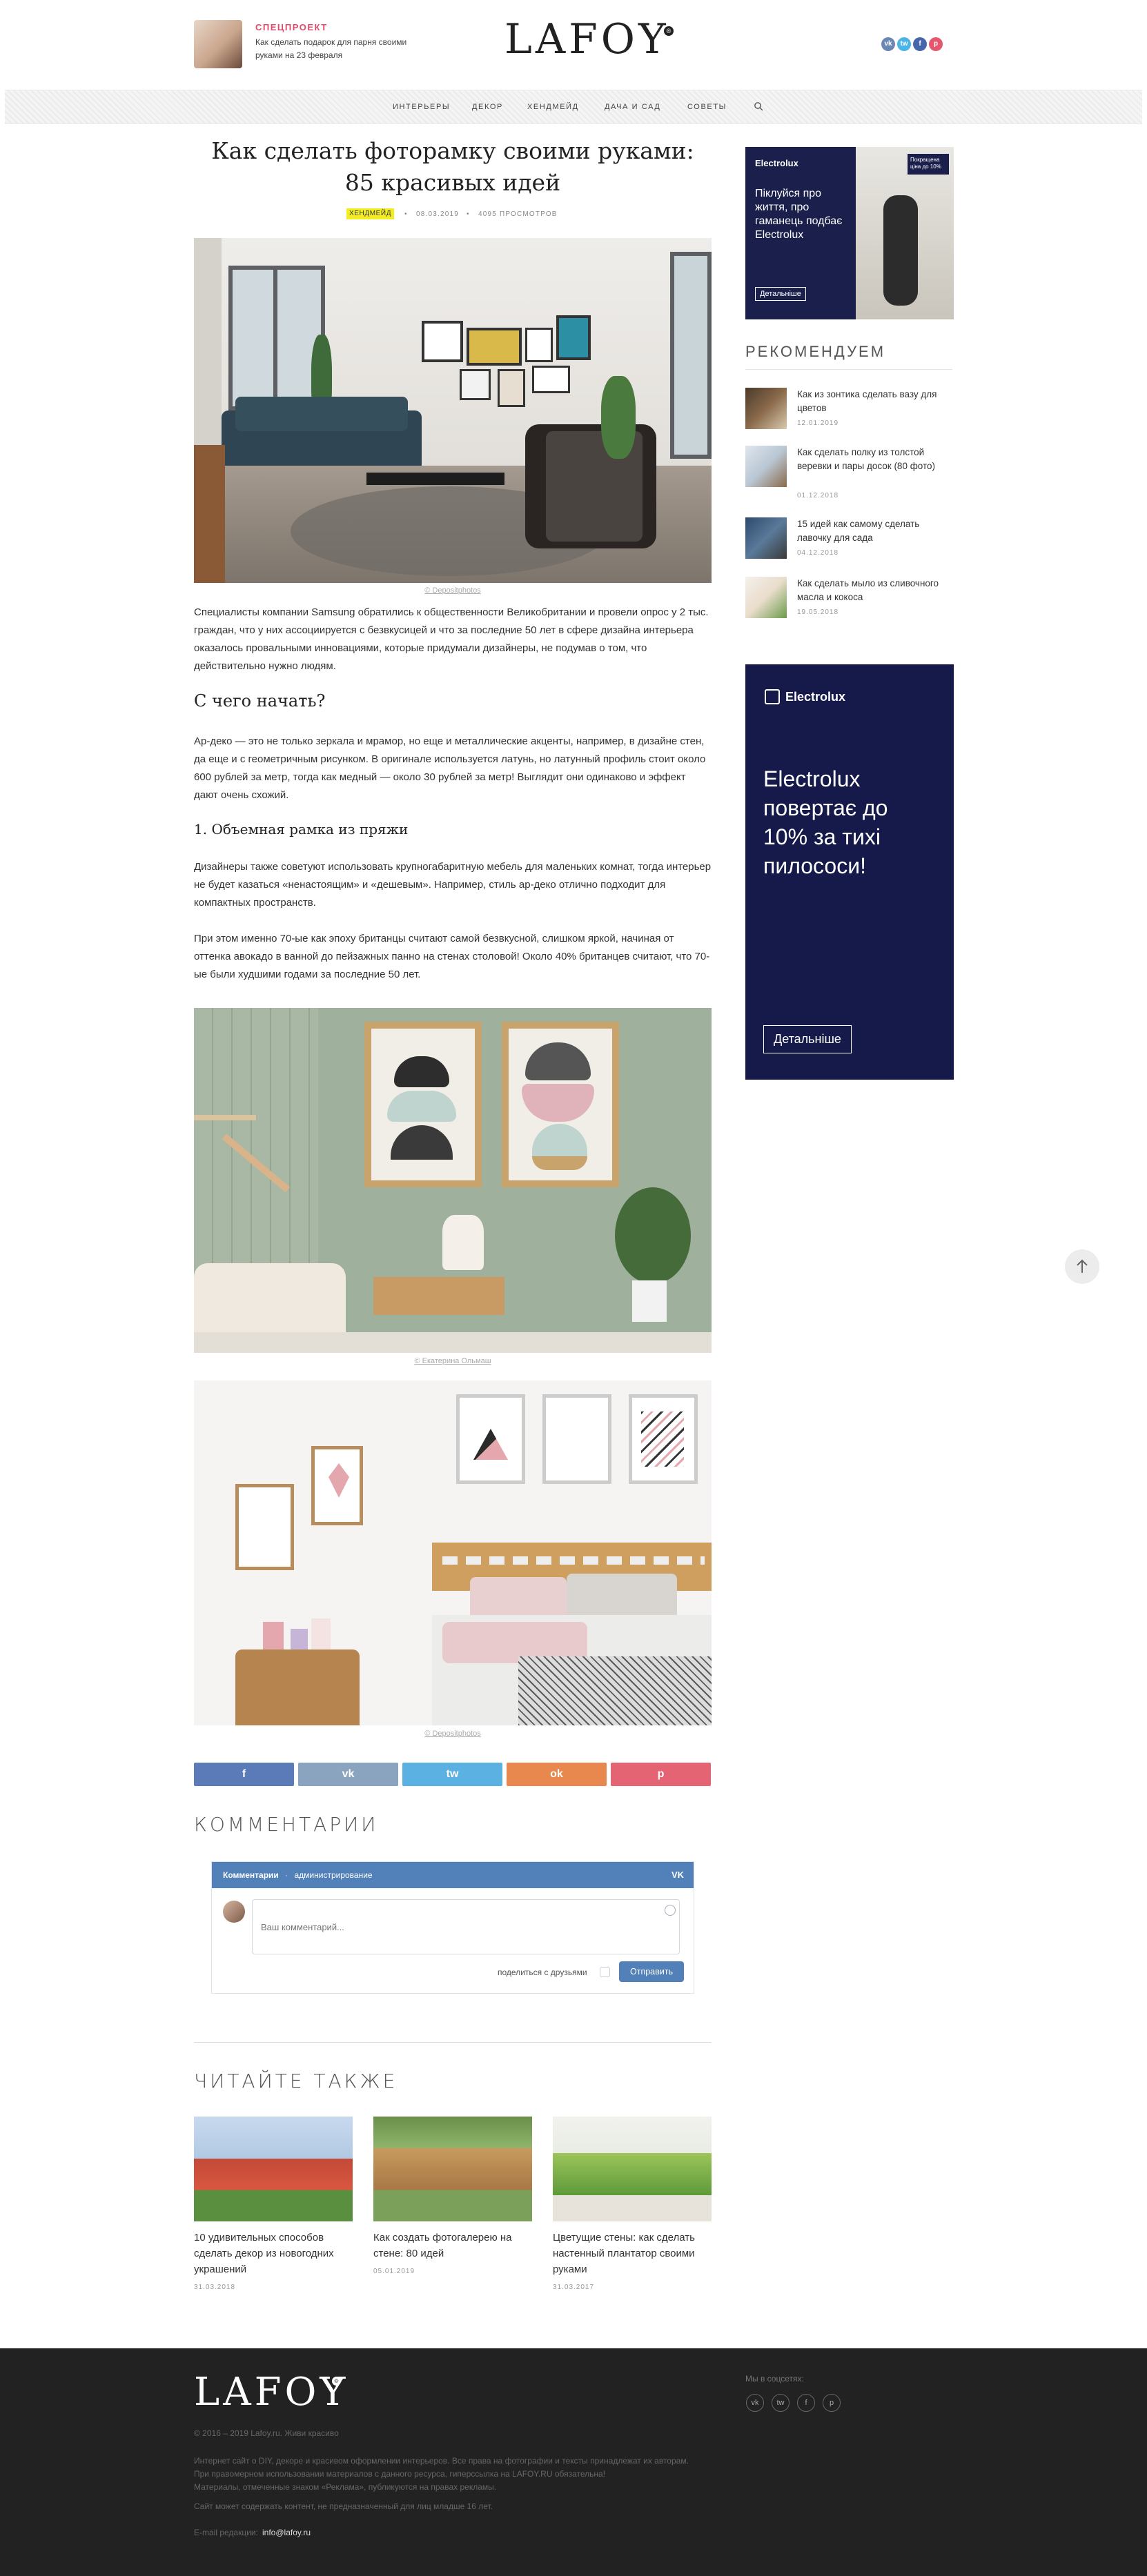 This screenshot has width=1147, height=2576. Describe the element at coordinates (670, 1910) in the screenshot. I see `emoji-icon` at that location.